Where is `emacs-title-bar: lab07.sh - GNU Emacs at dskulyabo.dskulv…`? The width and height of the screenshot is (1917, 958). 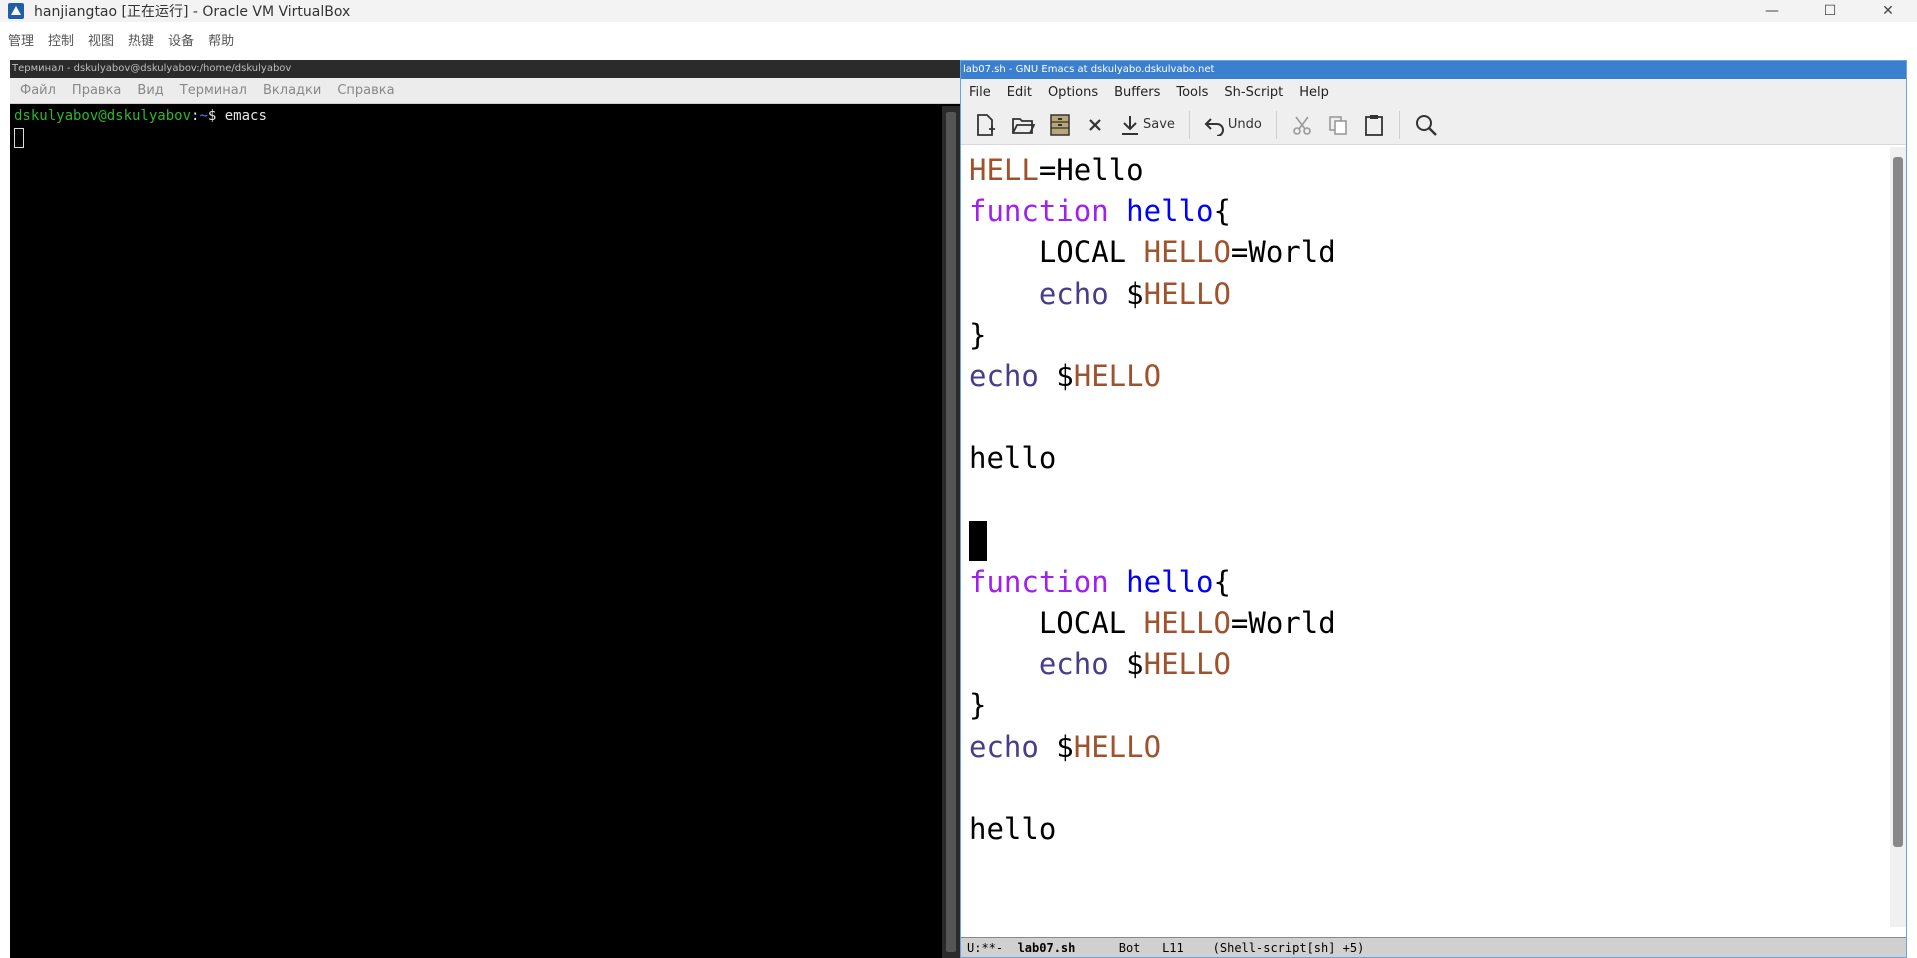 emacs-title-bar: lab07.sh - GNU Emacs at dskulyabo.dskulv… is located at coordinates (1433, 70).